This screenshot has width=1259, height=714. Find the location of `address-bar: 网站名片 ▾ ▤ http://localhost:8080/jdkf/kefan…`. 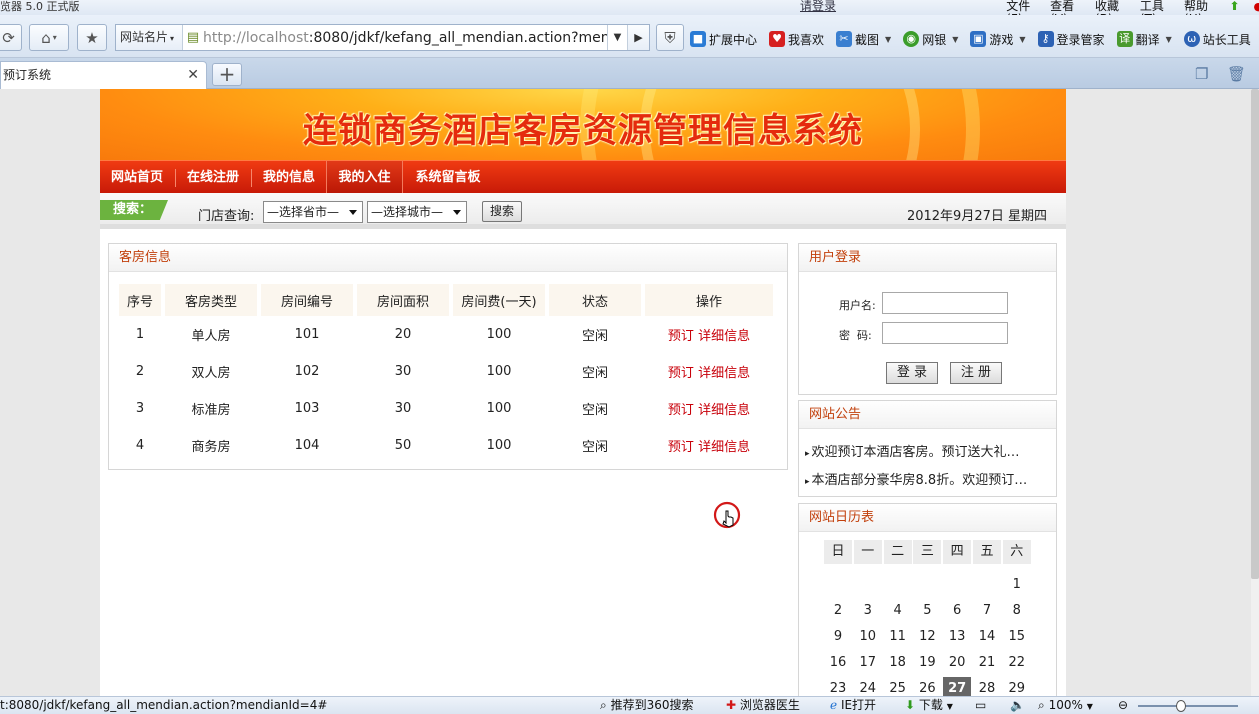

address-bar: 网站名片 ▾ ▤ http://localhost:8080/jdkf/kefan… is located at coordinates (382, 37).